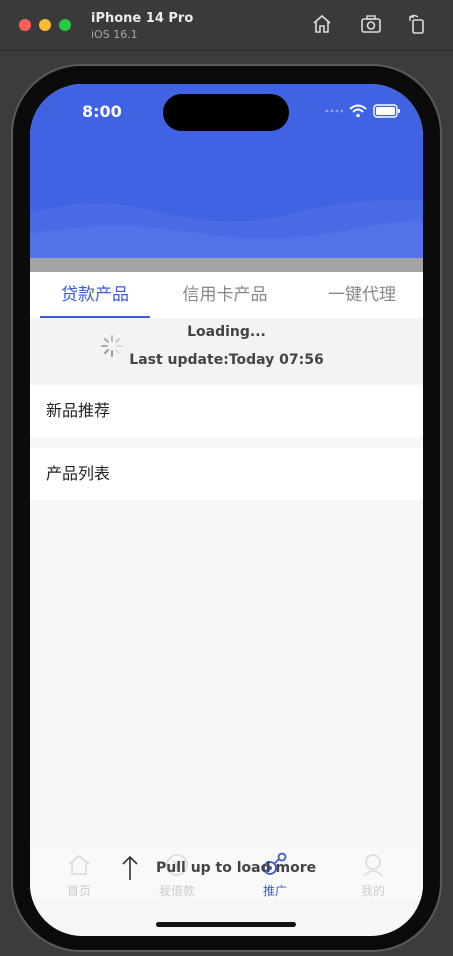 The image size is (453, 956). I want to click on screenshot-button, so click(371, 24).